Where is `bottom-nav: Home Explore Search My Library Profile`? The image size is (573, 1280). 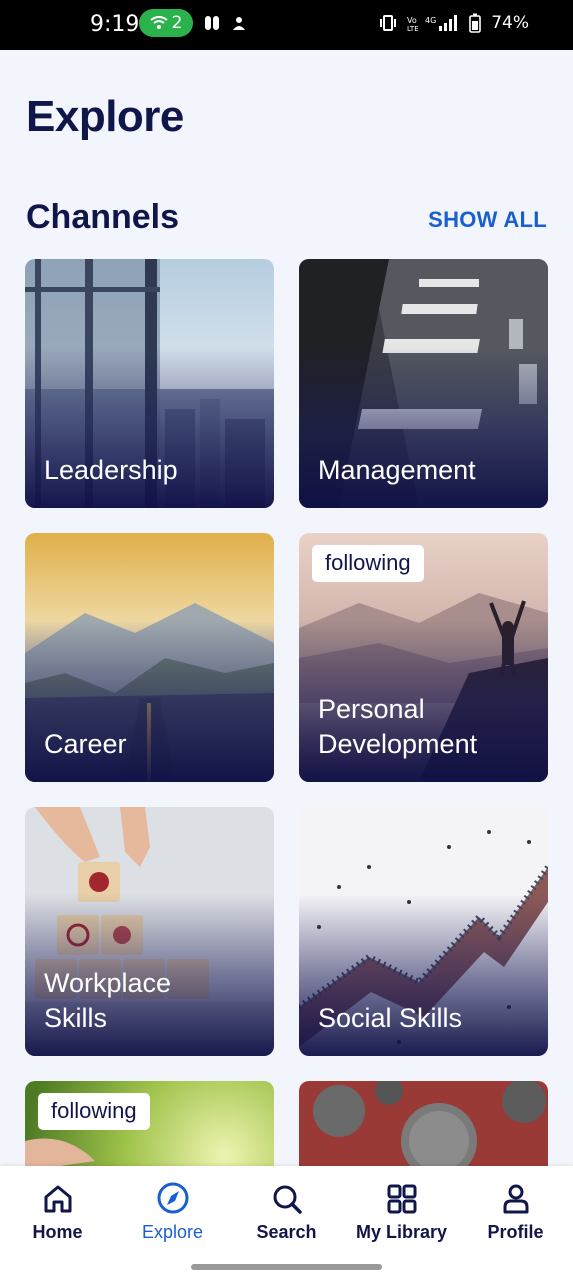 bottom-nav: Home Explore Search My Library Profile is located at coordinates (286, 1210).